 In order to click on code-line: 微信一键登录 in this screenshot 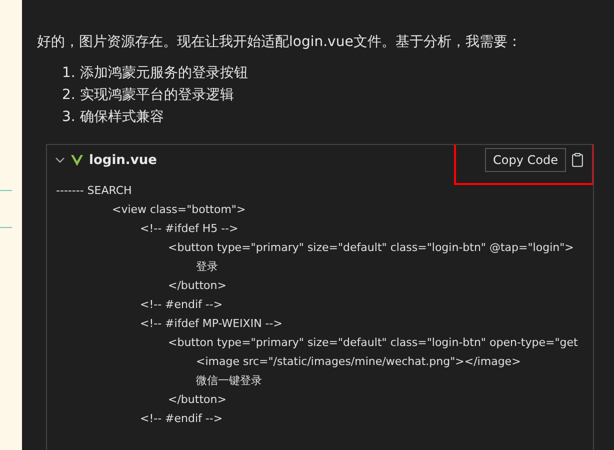, I will do `click(229, 381)`.